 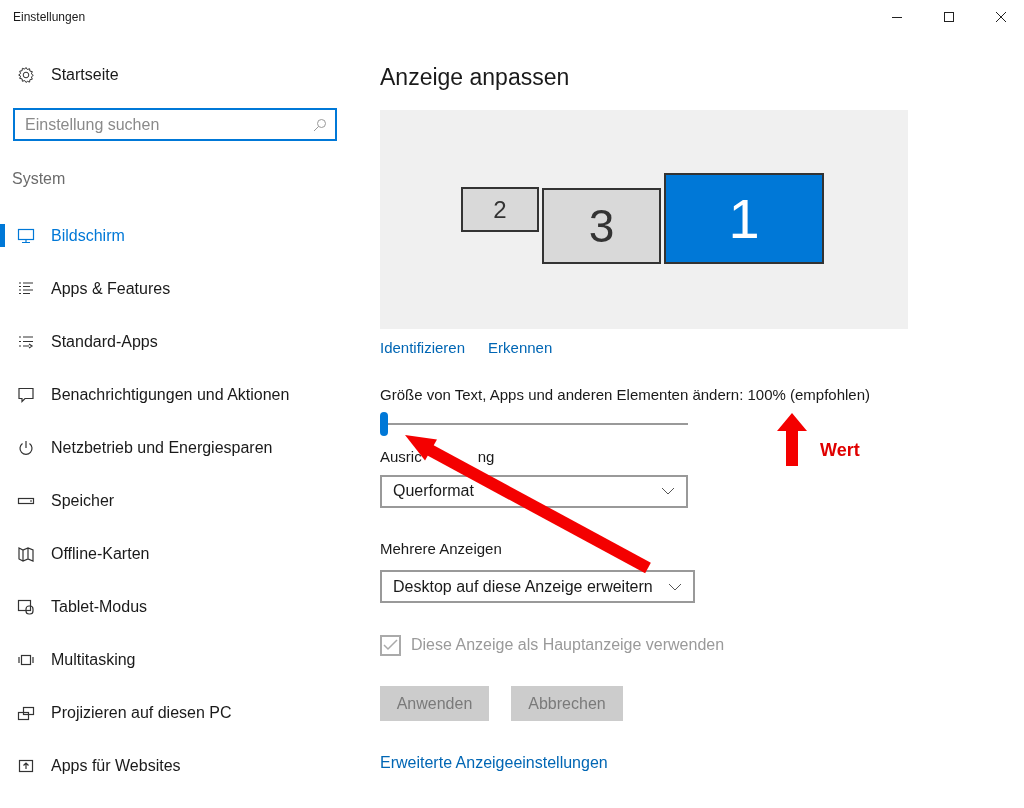 What do you see at coordinates (320, 125) in the screenshot?
I see `search-icon` at bounding box center [320, 125].